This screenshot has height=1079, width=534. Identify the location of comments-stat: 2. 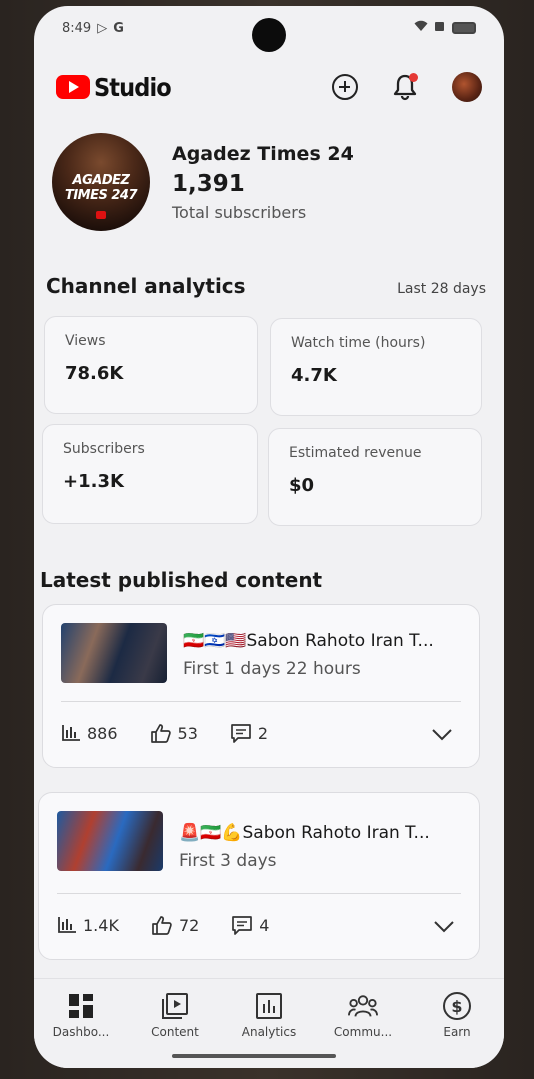
(249, 733).